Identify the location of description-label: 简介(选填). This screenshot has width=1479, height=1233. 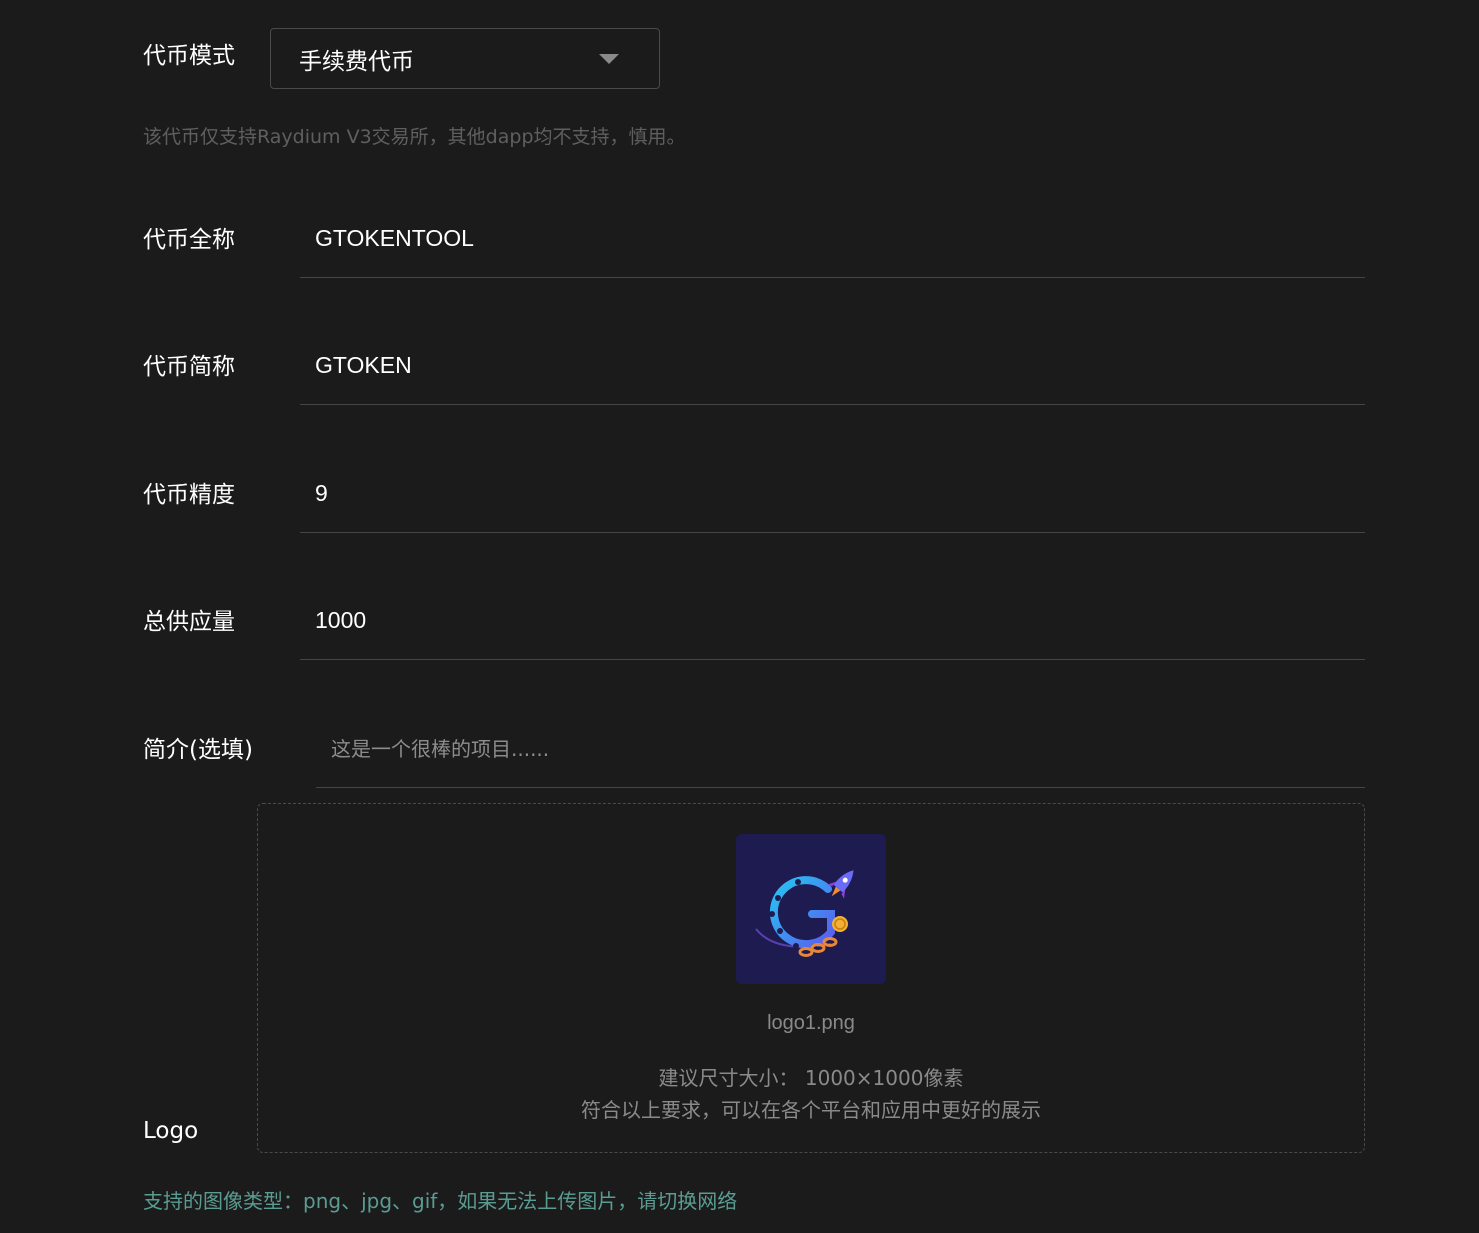
(198, 750).